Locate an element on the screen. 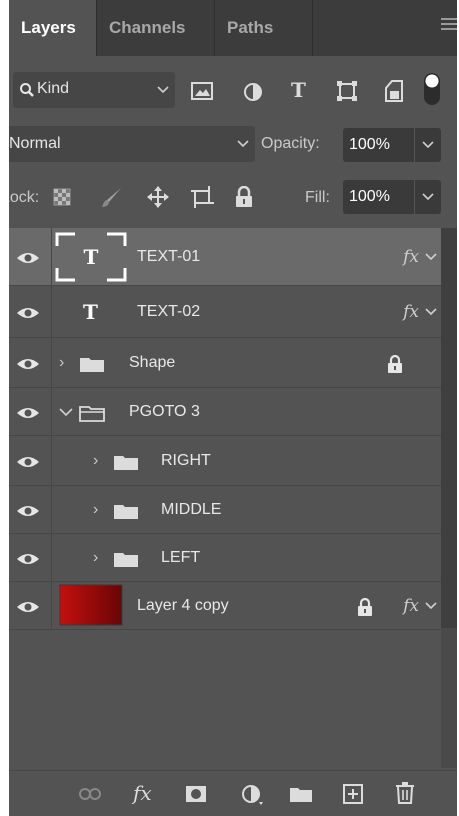 This screenshot has width=459, height=816. fill-input: 100% is located at coordinates (392, 197).